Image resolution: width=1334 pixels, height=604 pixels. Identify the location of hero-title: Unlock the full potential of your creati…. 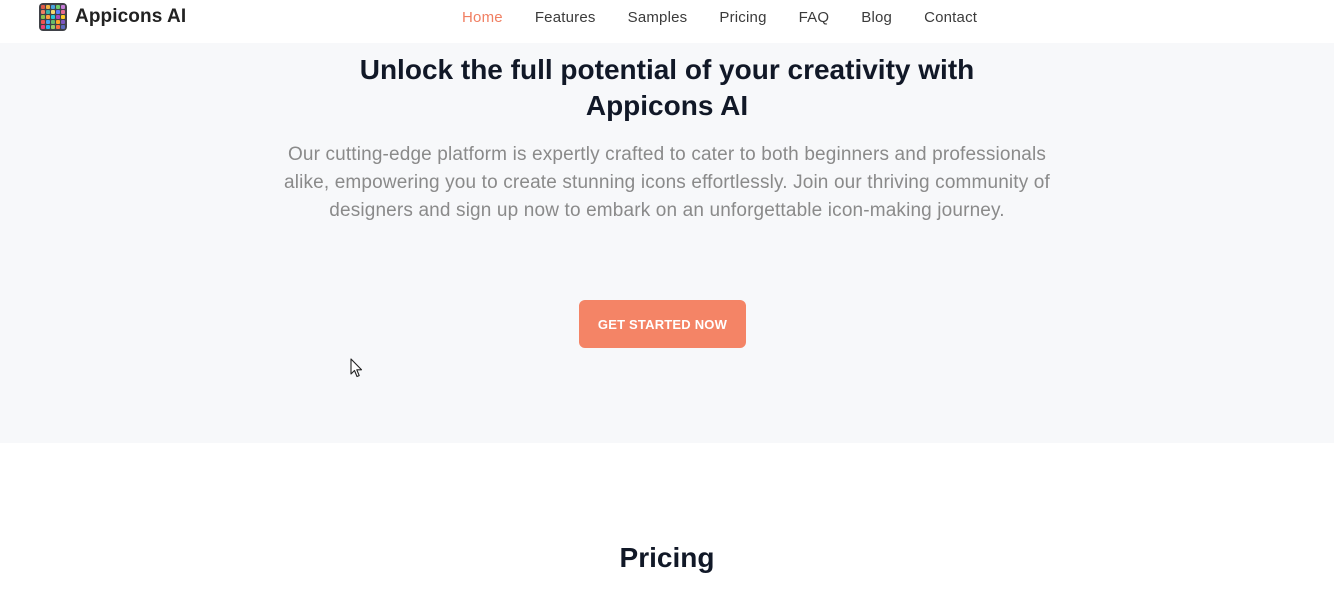
(667, 88).